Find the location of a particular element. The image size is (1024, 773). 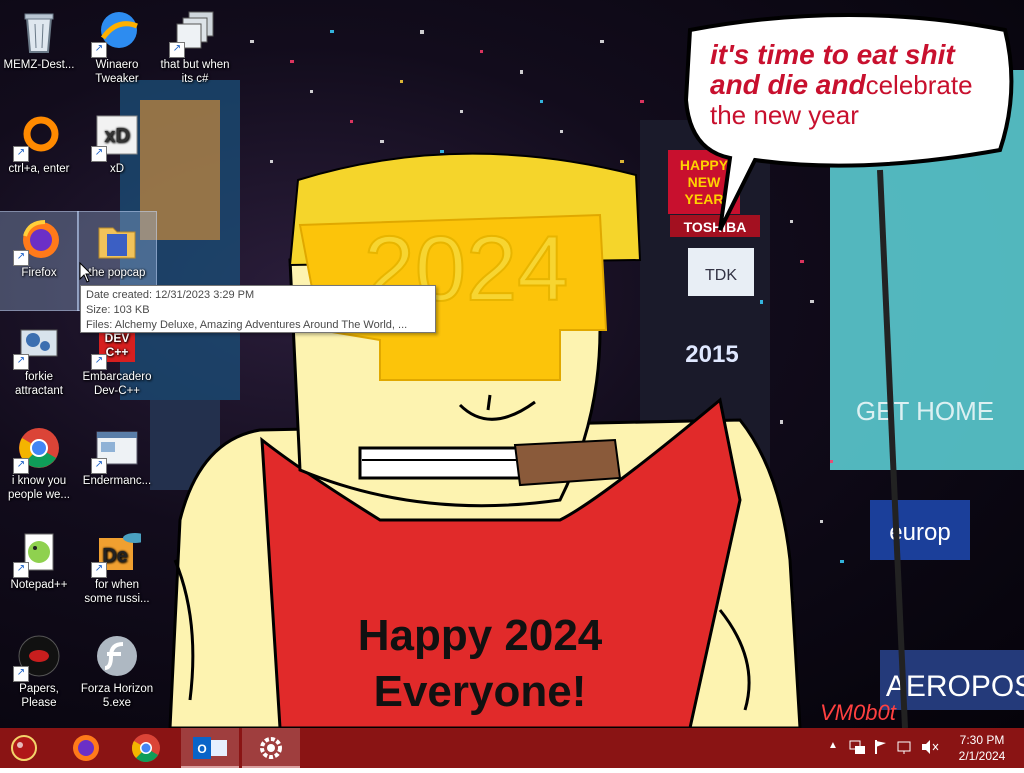

notepadpp-icon: ↗ is located at coordinates (38, 553).